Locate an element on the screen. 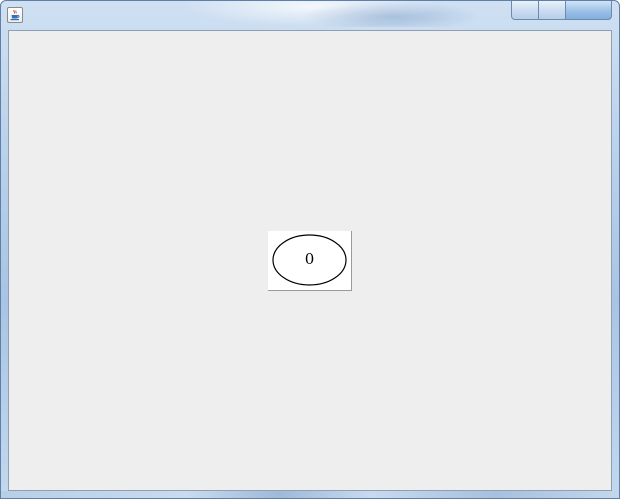 Image resolution: width=620 pixels, height=499 pixels. minimize-button is located at coordinates (525, 10).